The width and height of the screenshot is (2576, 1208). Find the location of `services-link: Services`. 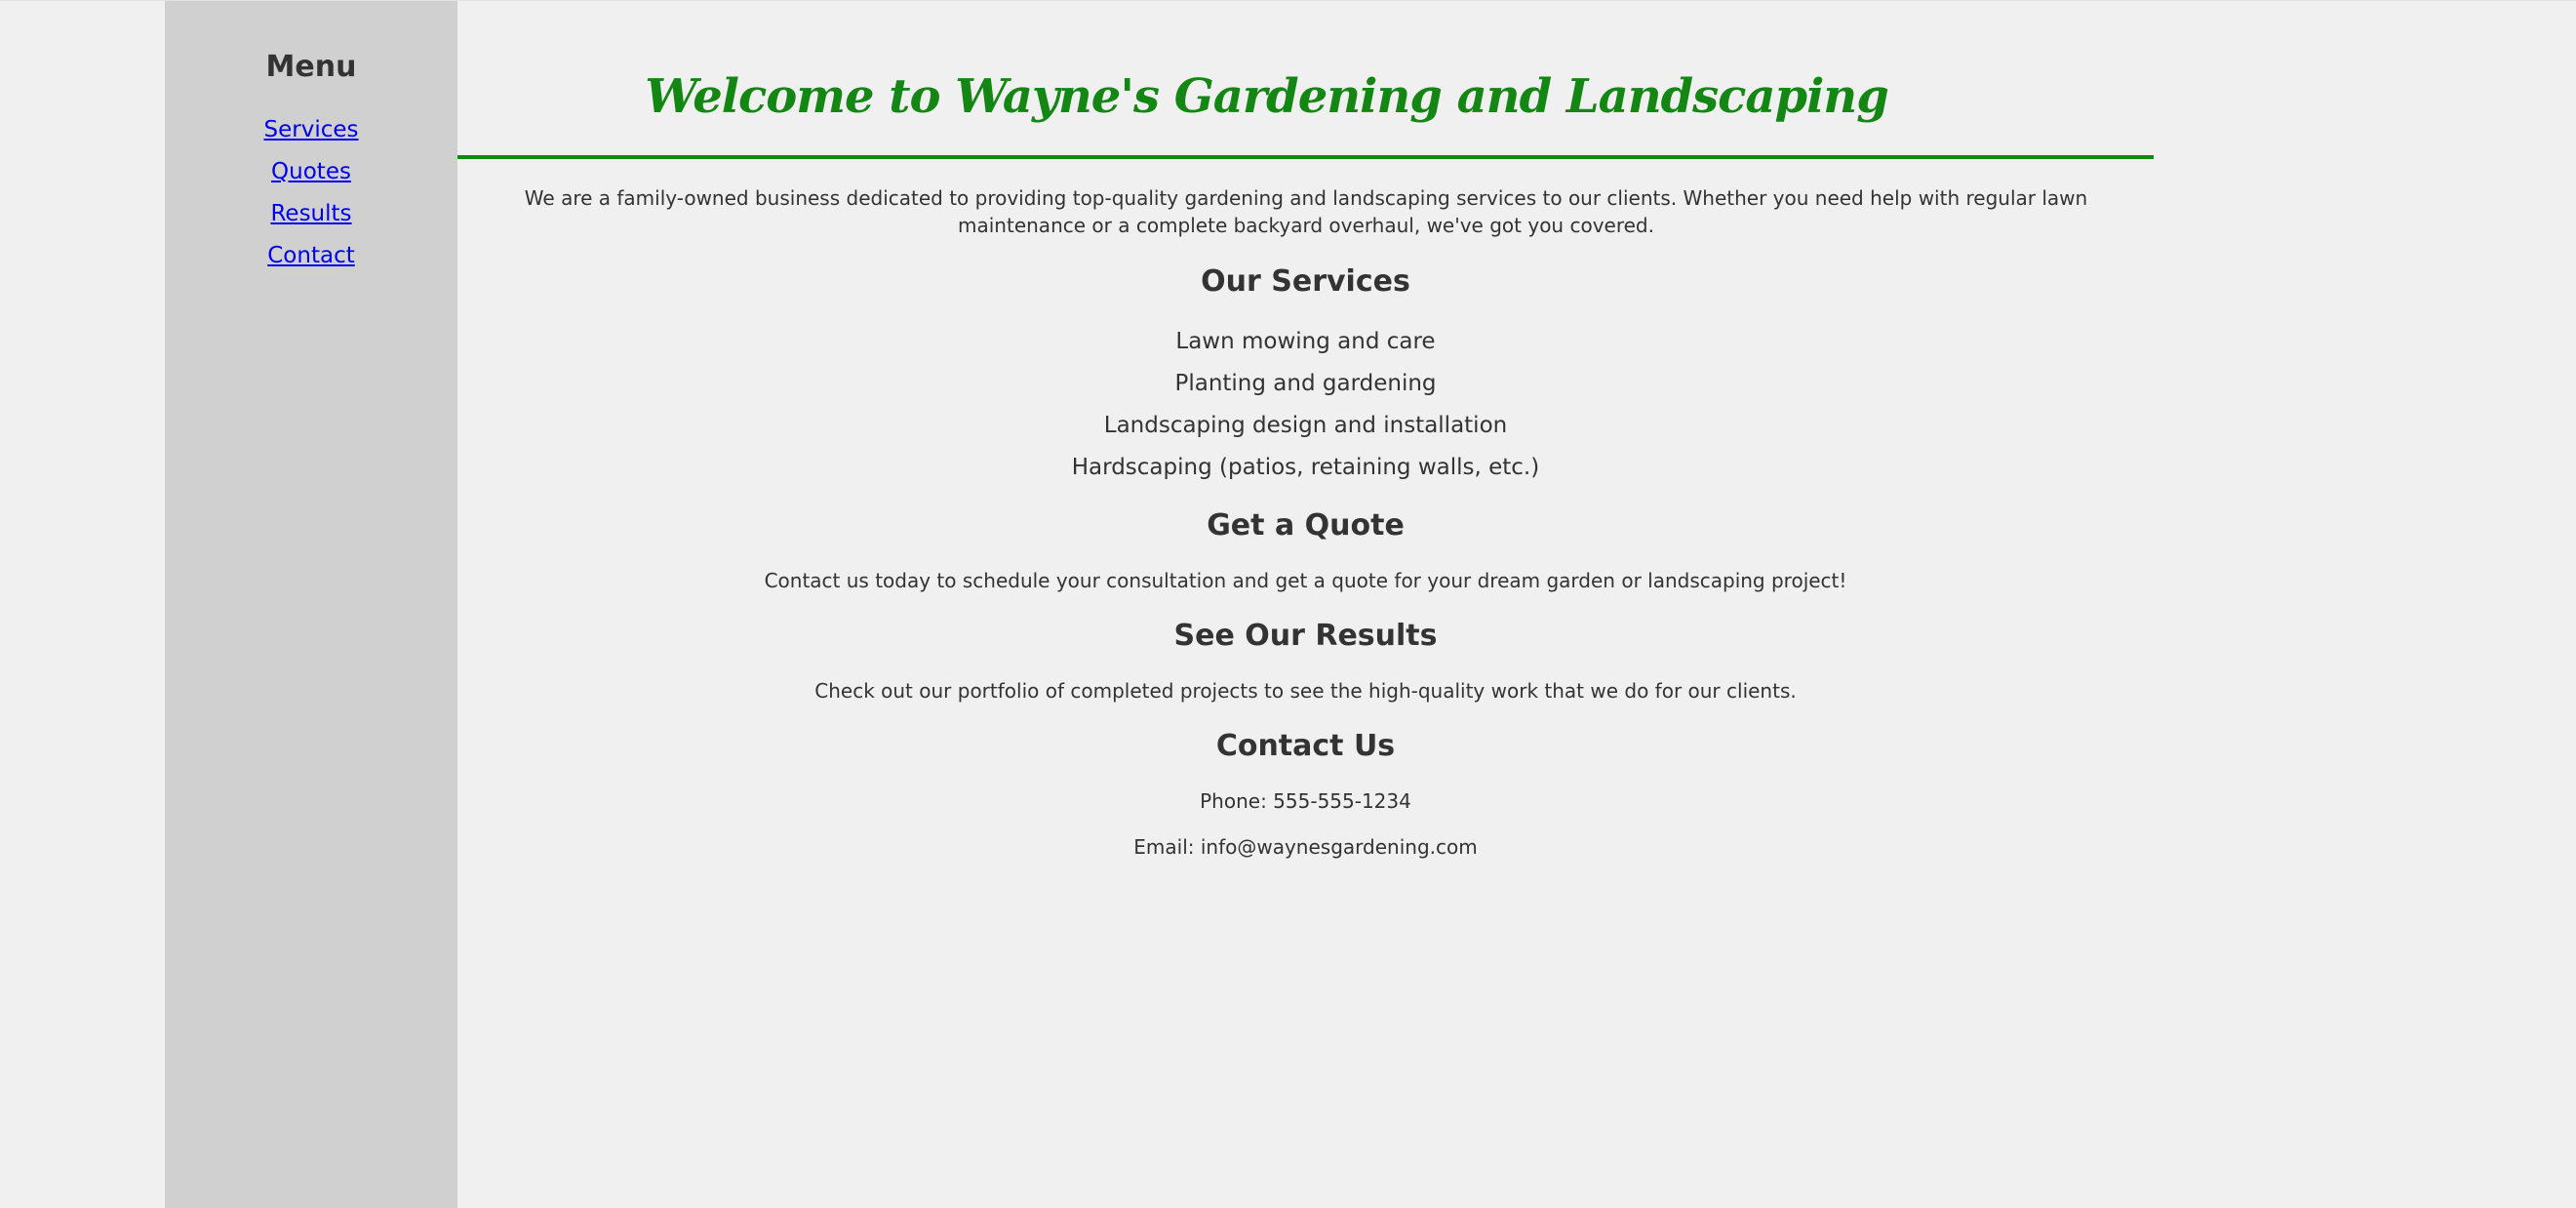

services-link: Services is located at coordinates (311, 129).